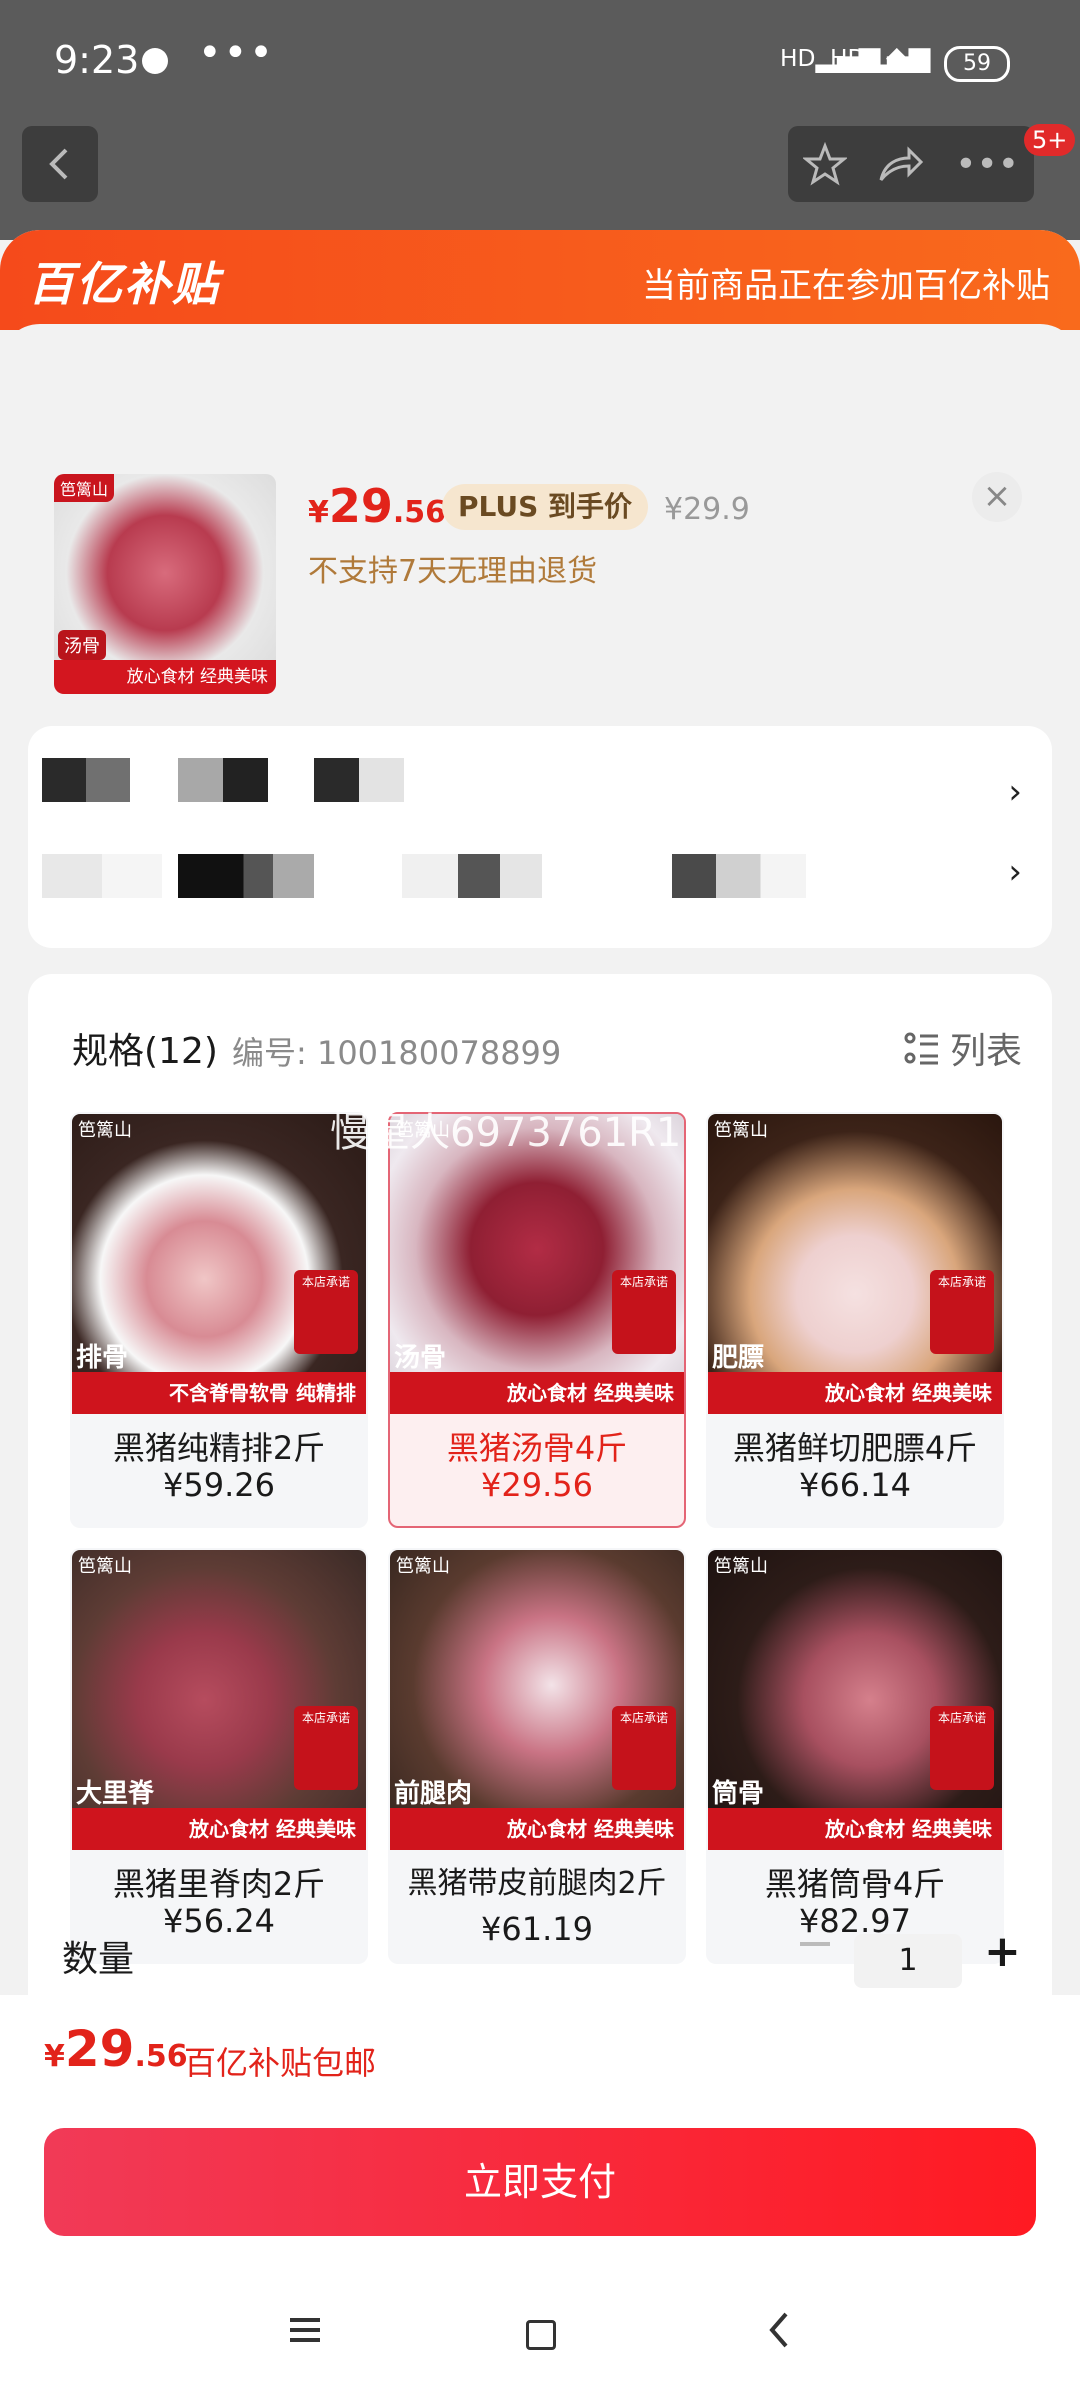 This screenshot has width=1080, height=2400. What do you see at coordinates (855, 1448) in the screenshot?
I see `sku-name: 黑猪鲜切肥膘4斤` at bounding box center [855, 1448].